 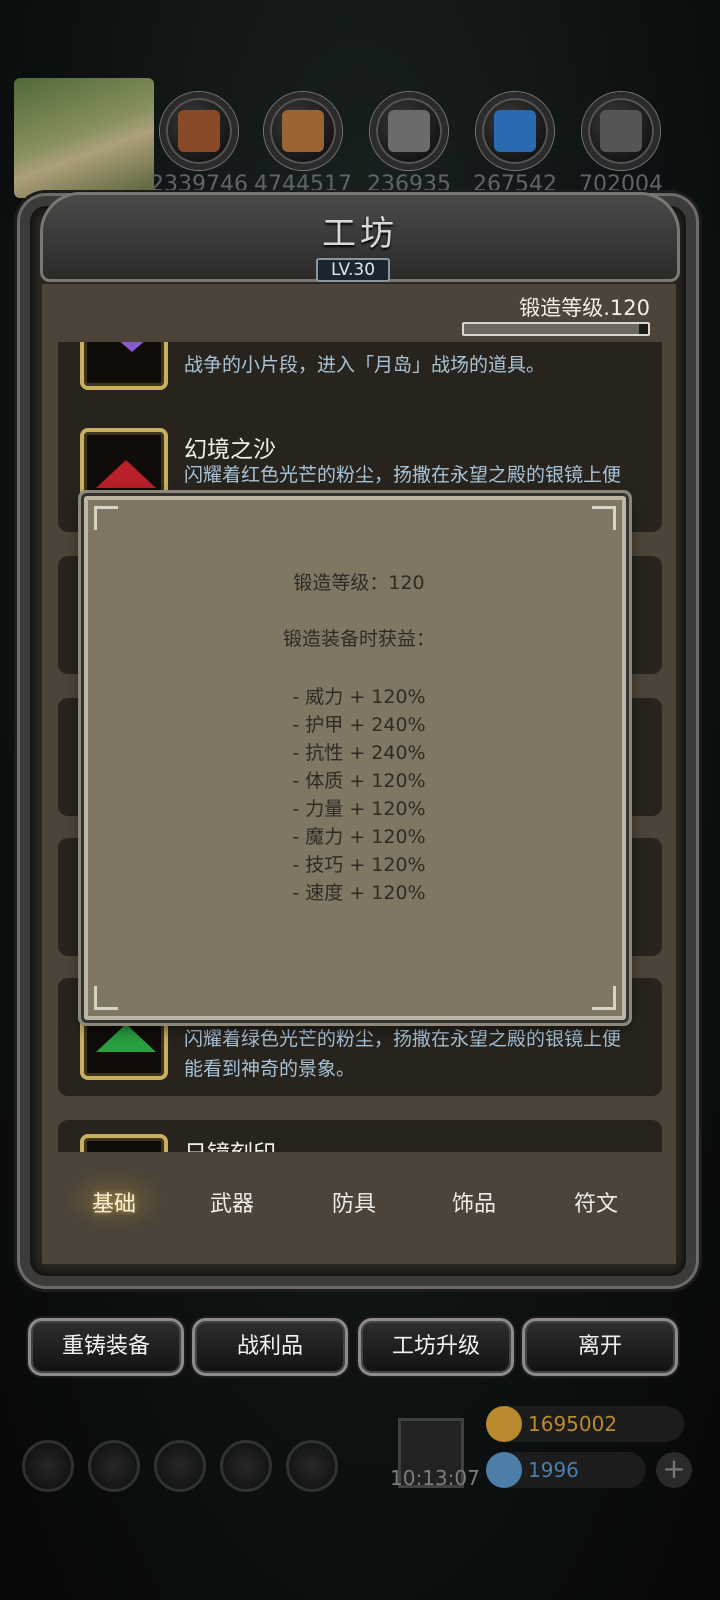 I want to click on red-sand-icon, so click(x=126, y=474).